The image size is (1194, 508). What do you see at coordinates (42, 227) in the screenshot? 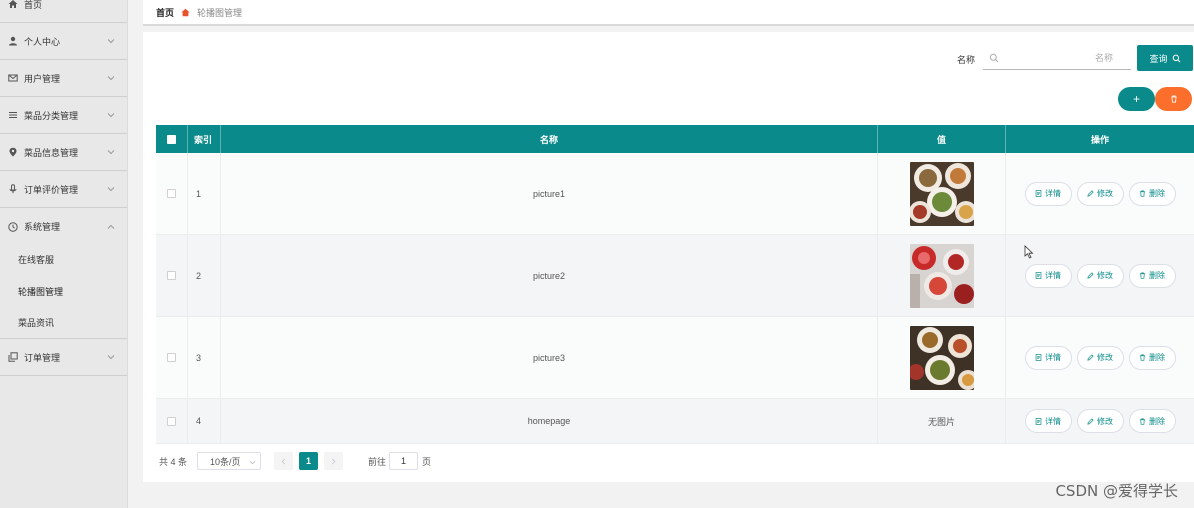
I see `sidebar-item-label: 系统管理` at bounding box center [42, 227].